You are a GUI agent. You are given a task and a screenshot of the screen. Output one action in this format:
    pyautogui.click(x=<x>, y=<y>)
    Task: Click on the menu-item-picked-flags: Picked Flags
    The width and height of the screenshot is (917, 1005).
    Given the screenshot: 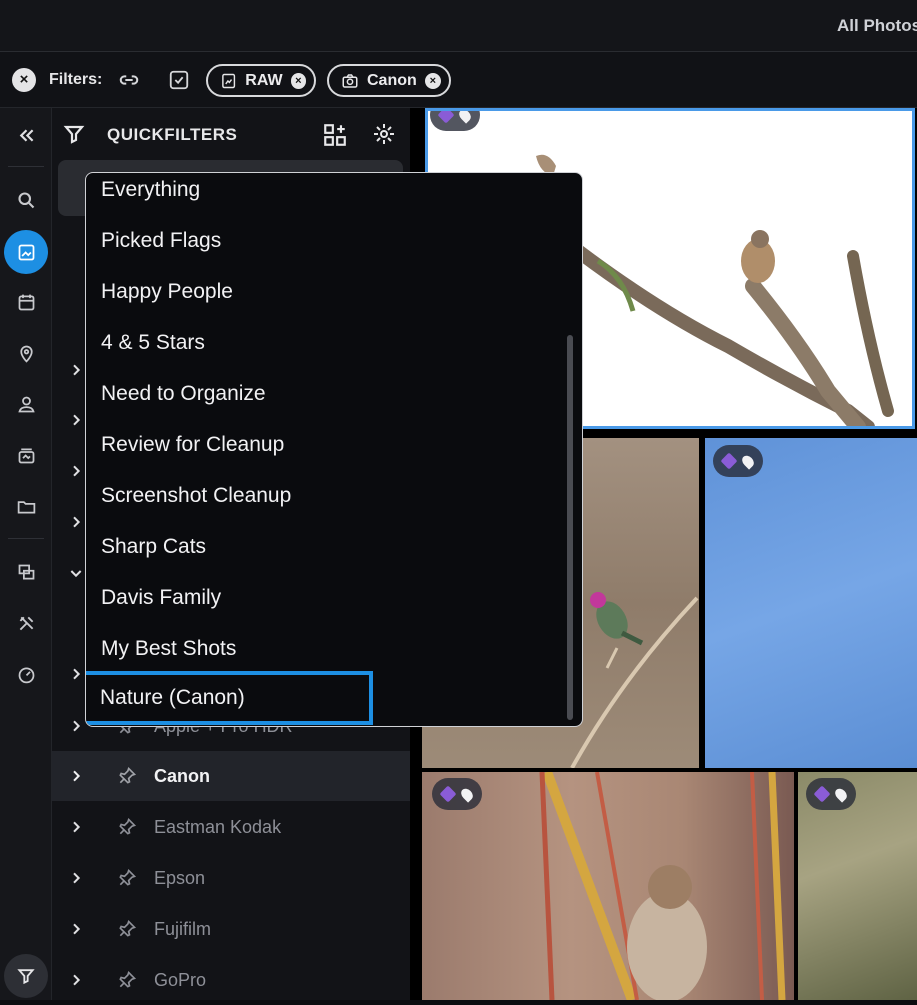 What is the action you would take?
    pyautogui.click(x=326, y=240)
    